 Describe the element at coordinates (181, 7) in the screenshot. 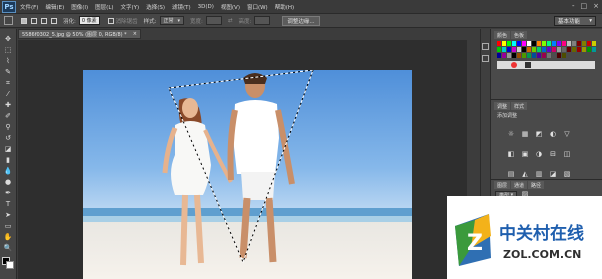

I see `menu-filter: 滤镜(T)` at that location.